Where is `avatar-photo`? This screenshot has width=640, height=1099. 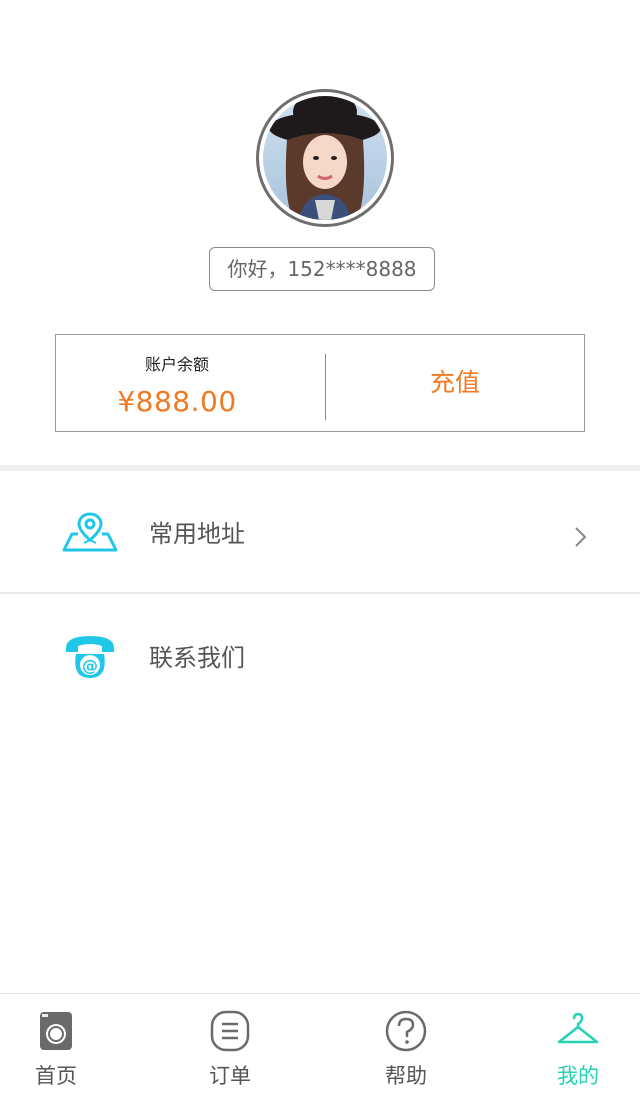 avatar-photo is located at coordinates (325, 158).